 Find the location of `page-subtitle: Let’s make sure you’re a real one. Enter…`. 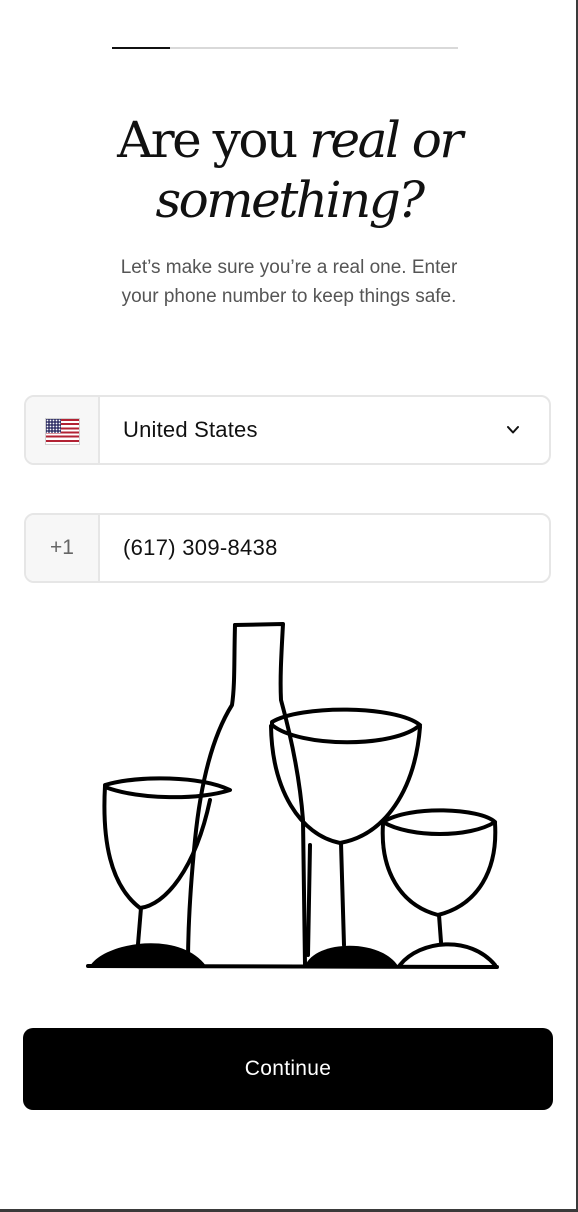

page-subtitle: Let’s make sure you’re a real one. Enter… is located at coordinates (289, 282).